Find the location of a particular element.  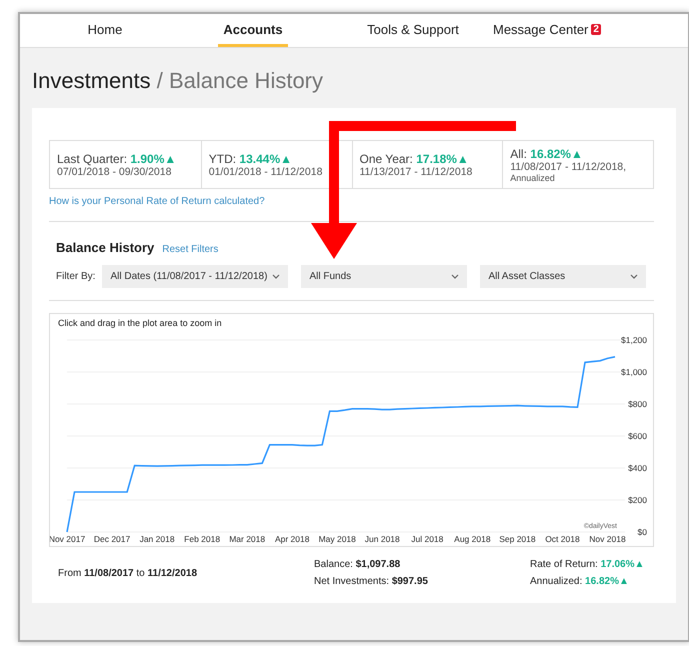

filter-label: Filter By: is located at coordinates (76, 276).